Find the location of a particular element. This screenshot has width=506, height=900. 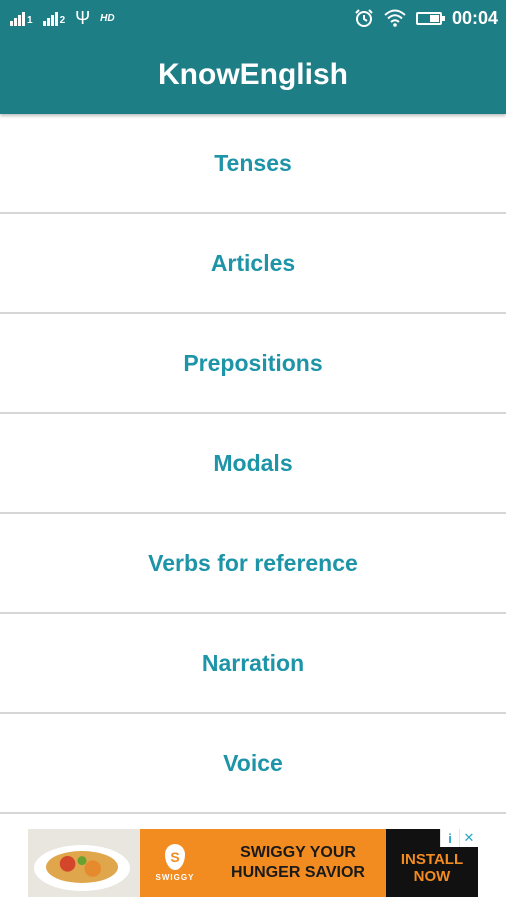

menu-item-label: Articles is located at coordinates (253, 262).